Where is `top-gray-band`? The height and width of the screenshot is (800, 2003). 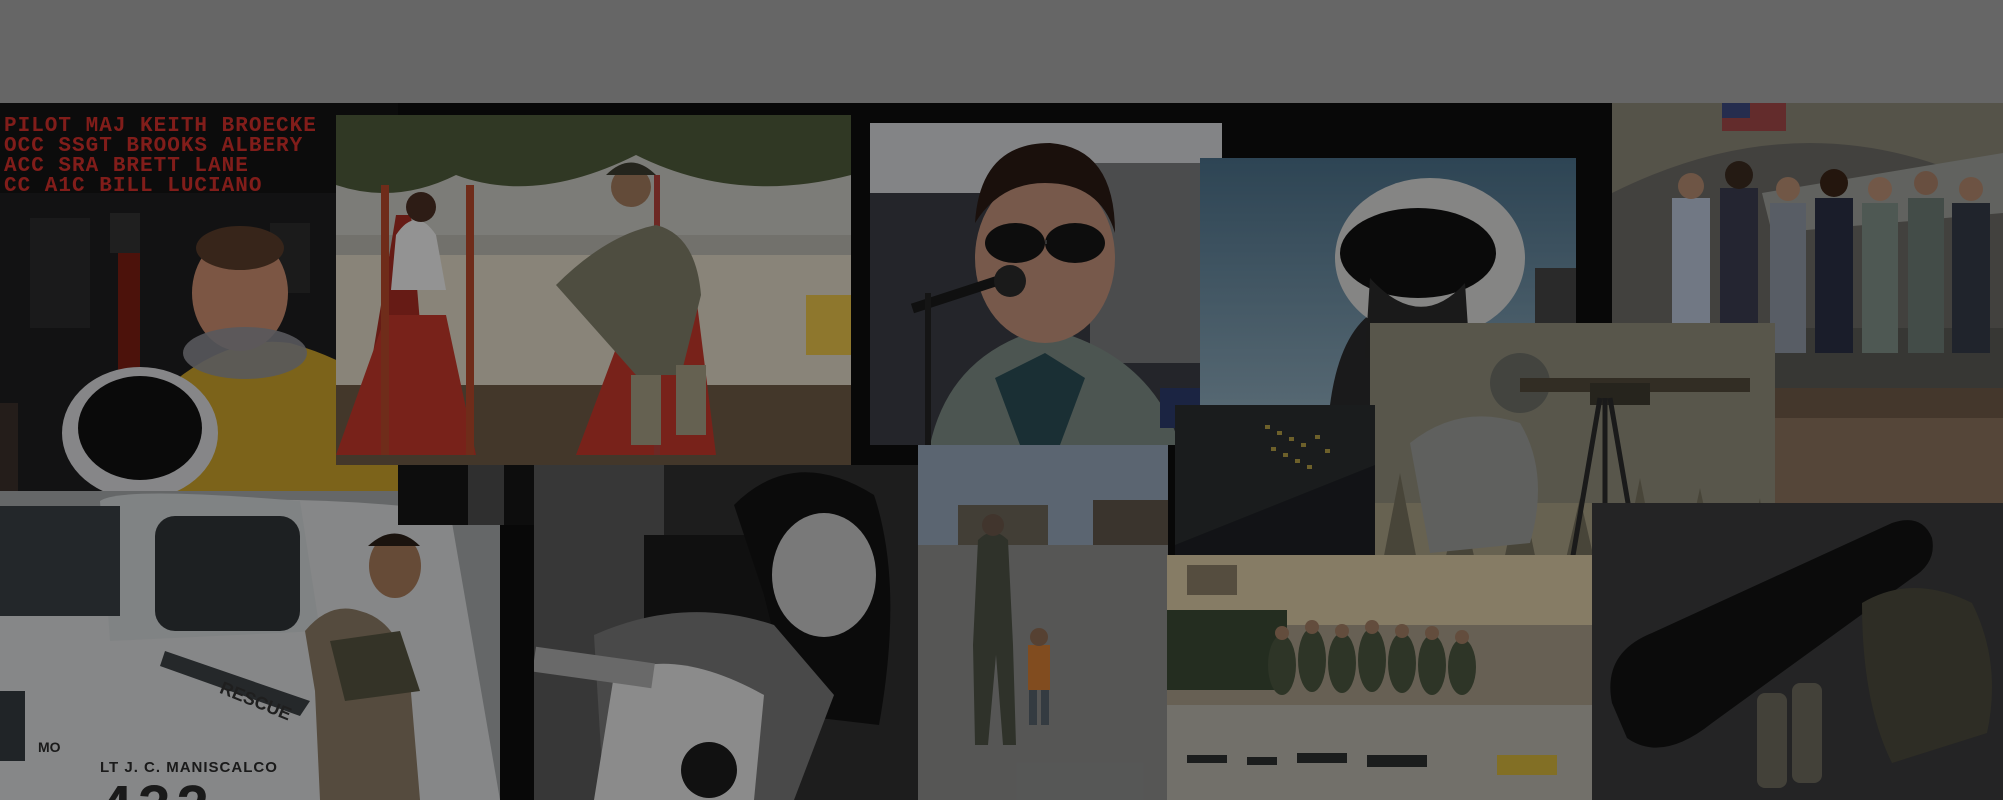
top-gray-band is located at coordinates (1001, 51).